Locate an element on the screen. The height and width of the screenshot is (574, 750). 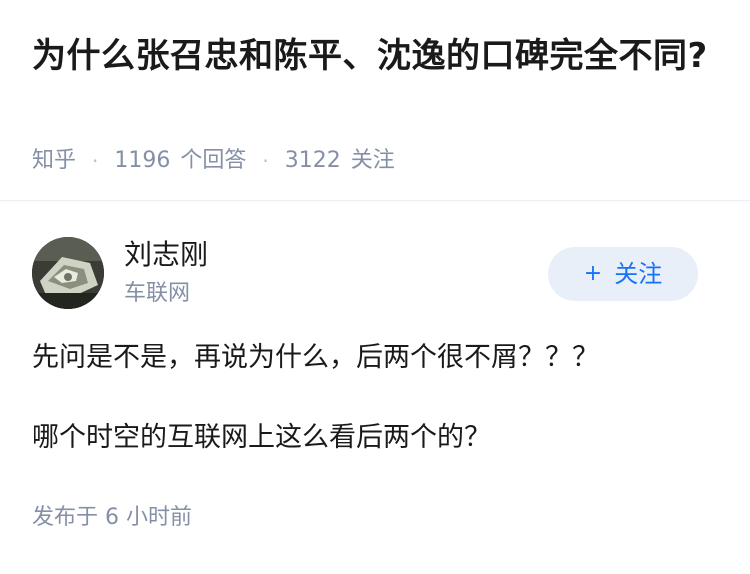
answer-paragraph: 先问是不是，再说为什么，后两个很不屑？？？ is located at coordinates (315, 357).